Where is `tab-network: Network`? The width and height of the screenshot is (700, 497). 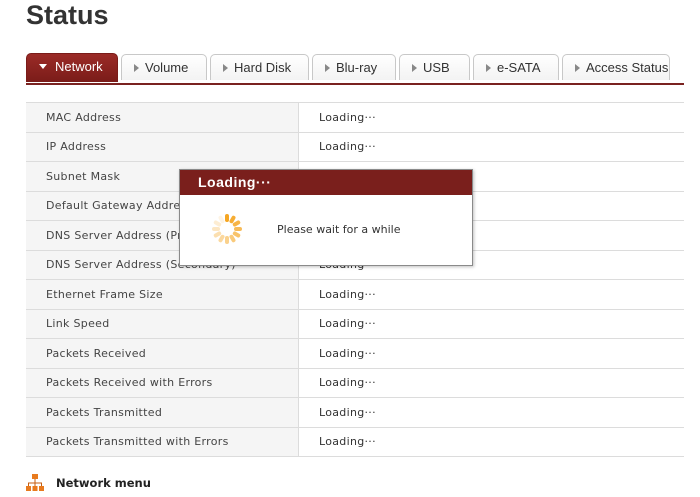 tab-network: Network is located at coordinates (72, 67).